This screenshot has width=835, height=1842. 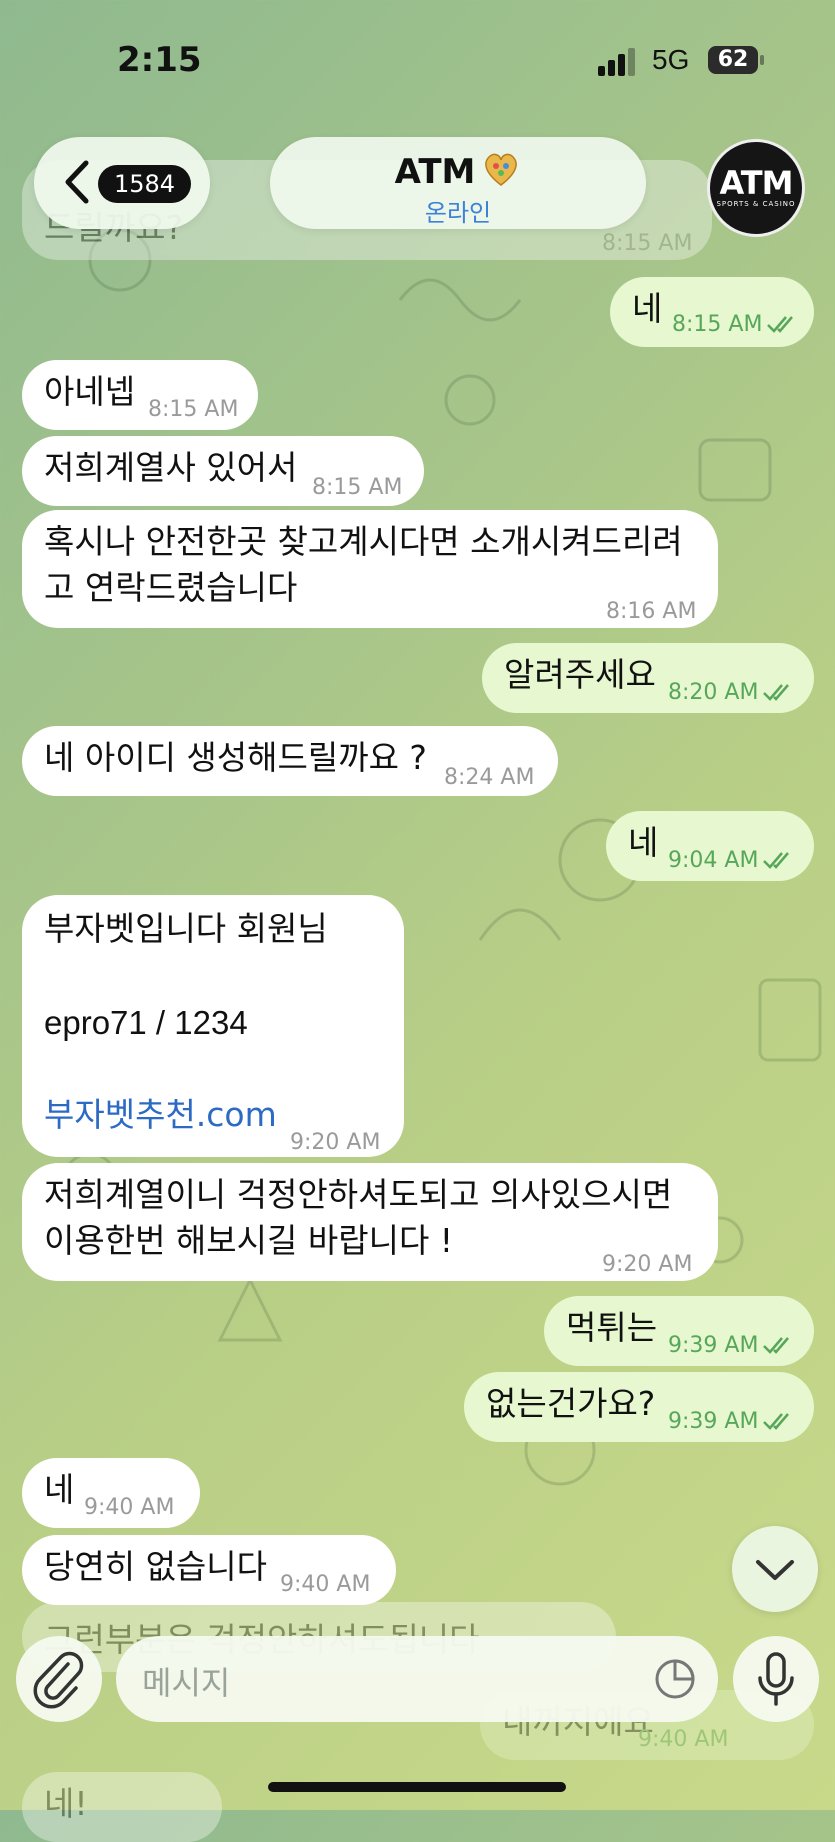 I want to click on message-outgoing: 네 9:04 AM, so click(x=710, y=846).